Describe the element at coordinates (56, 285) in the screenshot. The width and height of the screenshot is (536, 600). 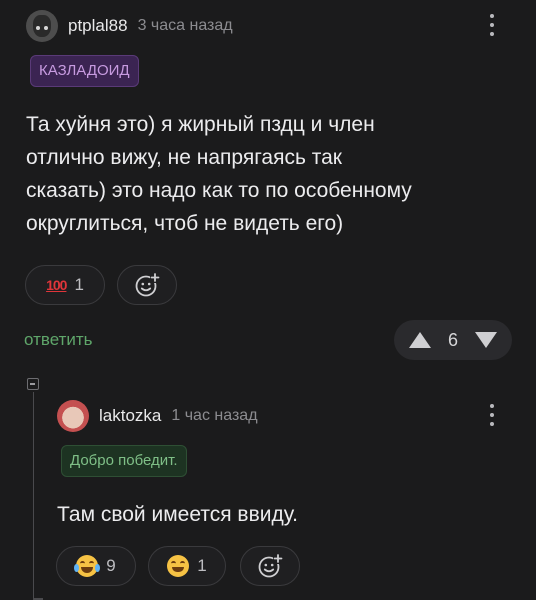
I see `hundred-points-icon: 100` at that location.